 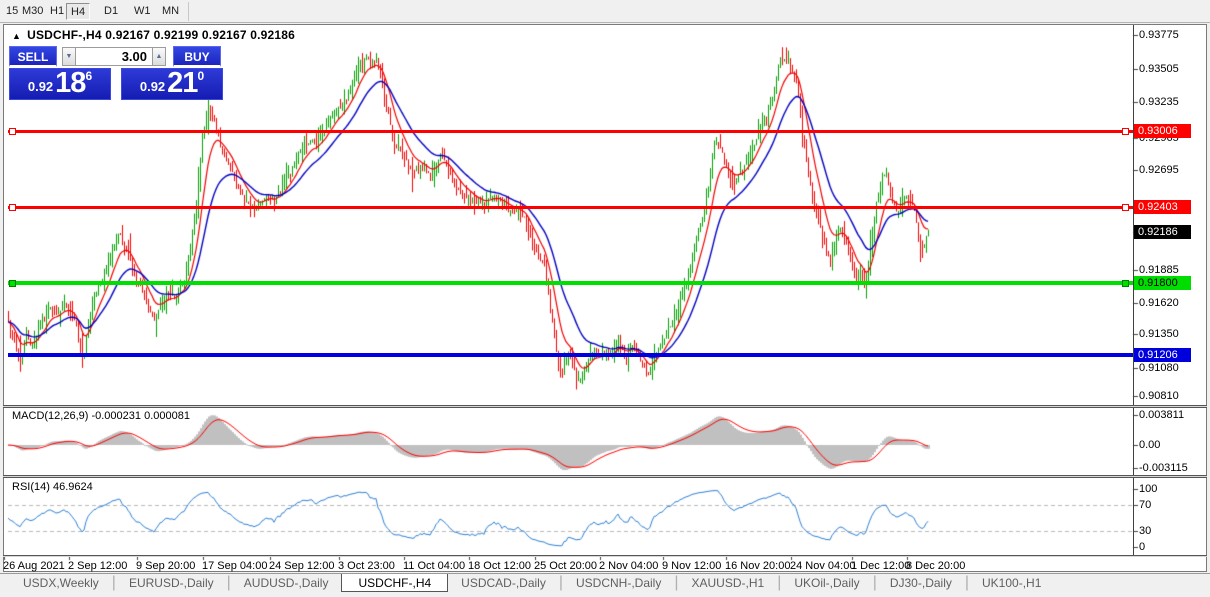 I want to click on time-axis-label: 1 Dec 12:00, so click(x=881, y=566).